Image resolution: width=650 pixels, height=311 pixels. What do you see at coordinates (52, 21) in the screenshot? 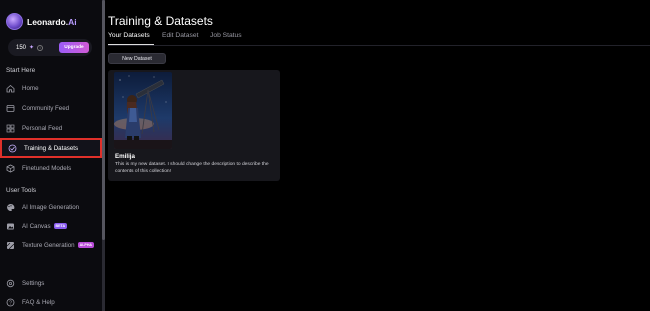
I see `brand-name: Leonardo.Ai` at bounding box center [52, 21].